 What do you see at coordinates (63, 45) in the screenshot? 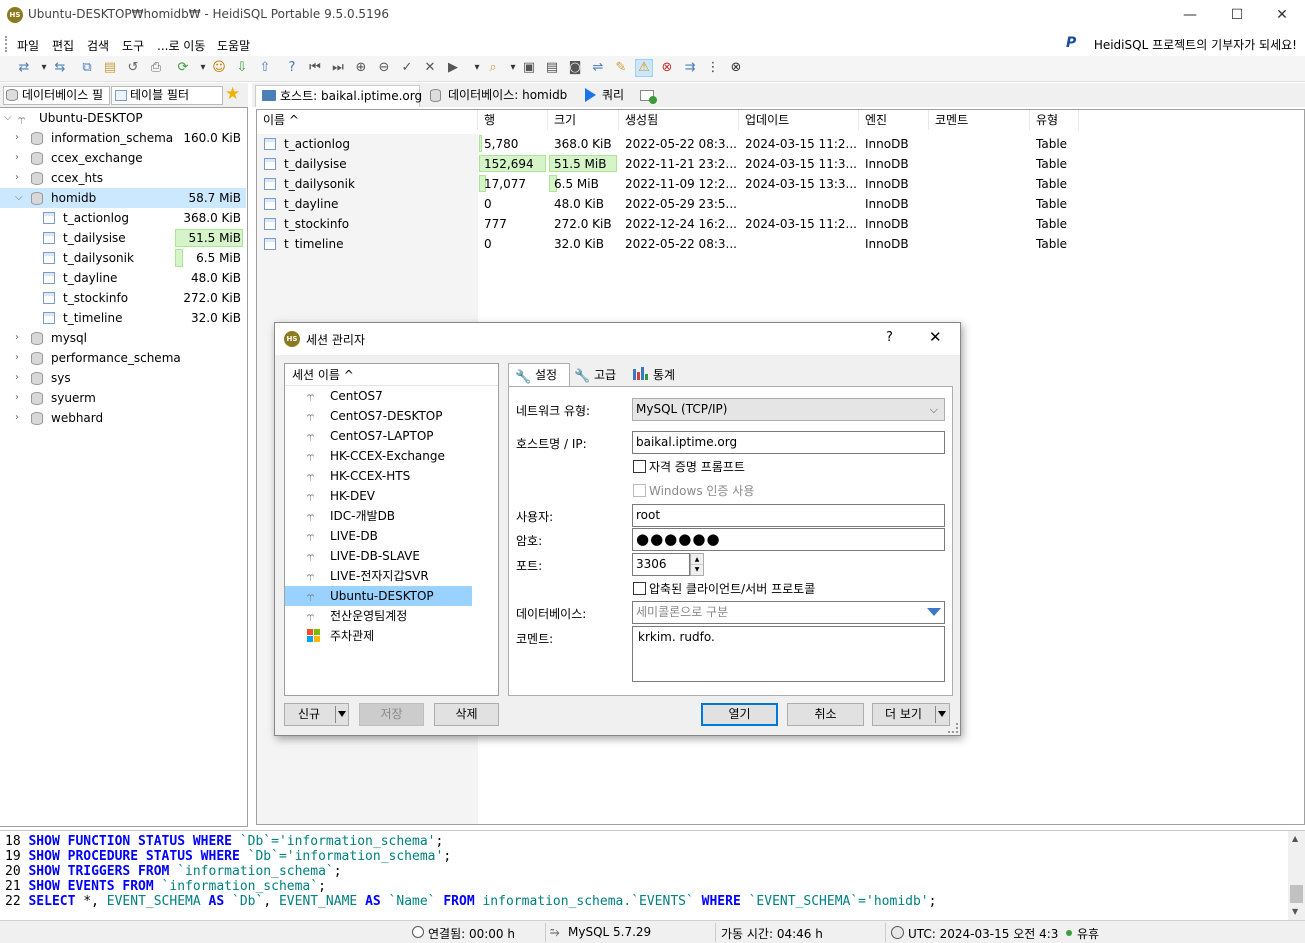
I see `menu-edit: 편집` at bounding box center [63, 45].